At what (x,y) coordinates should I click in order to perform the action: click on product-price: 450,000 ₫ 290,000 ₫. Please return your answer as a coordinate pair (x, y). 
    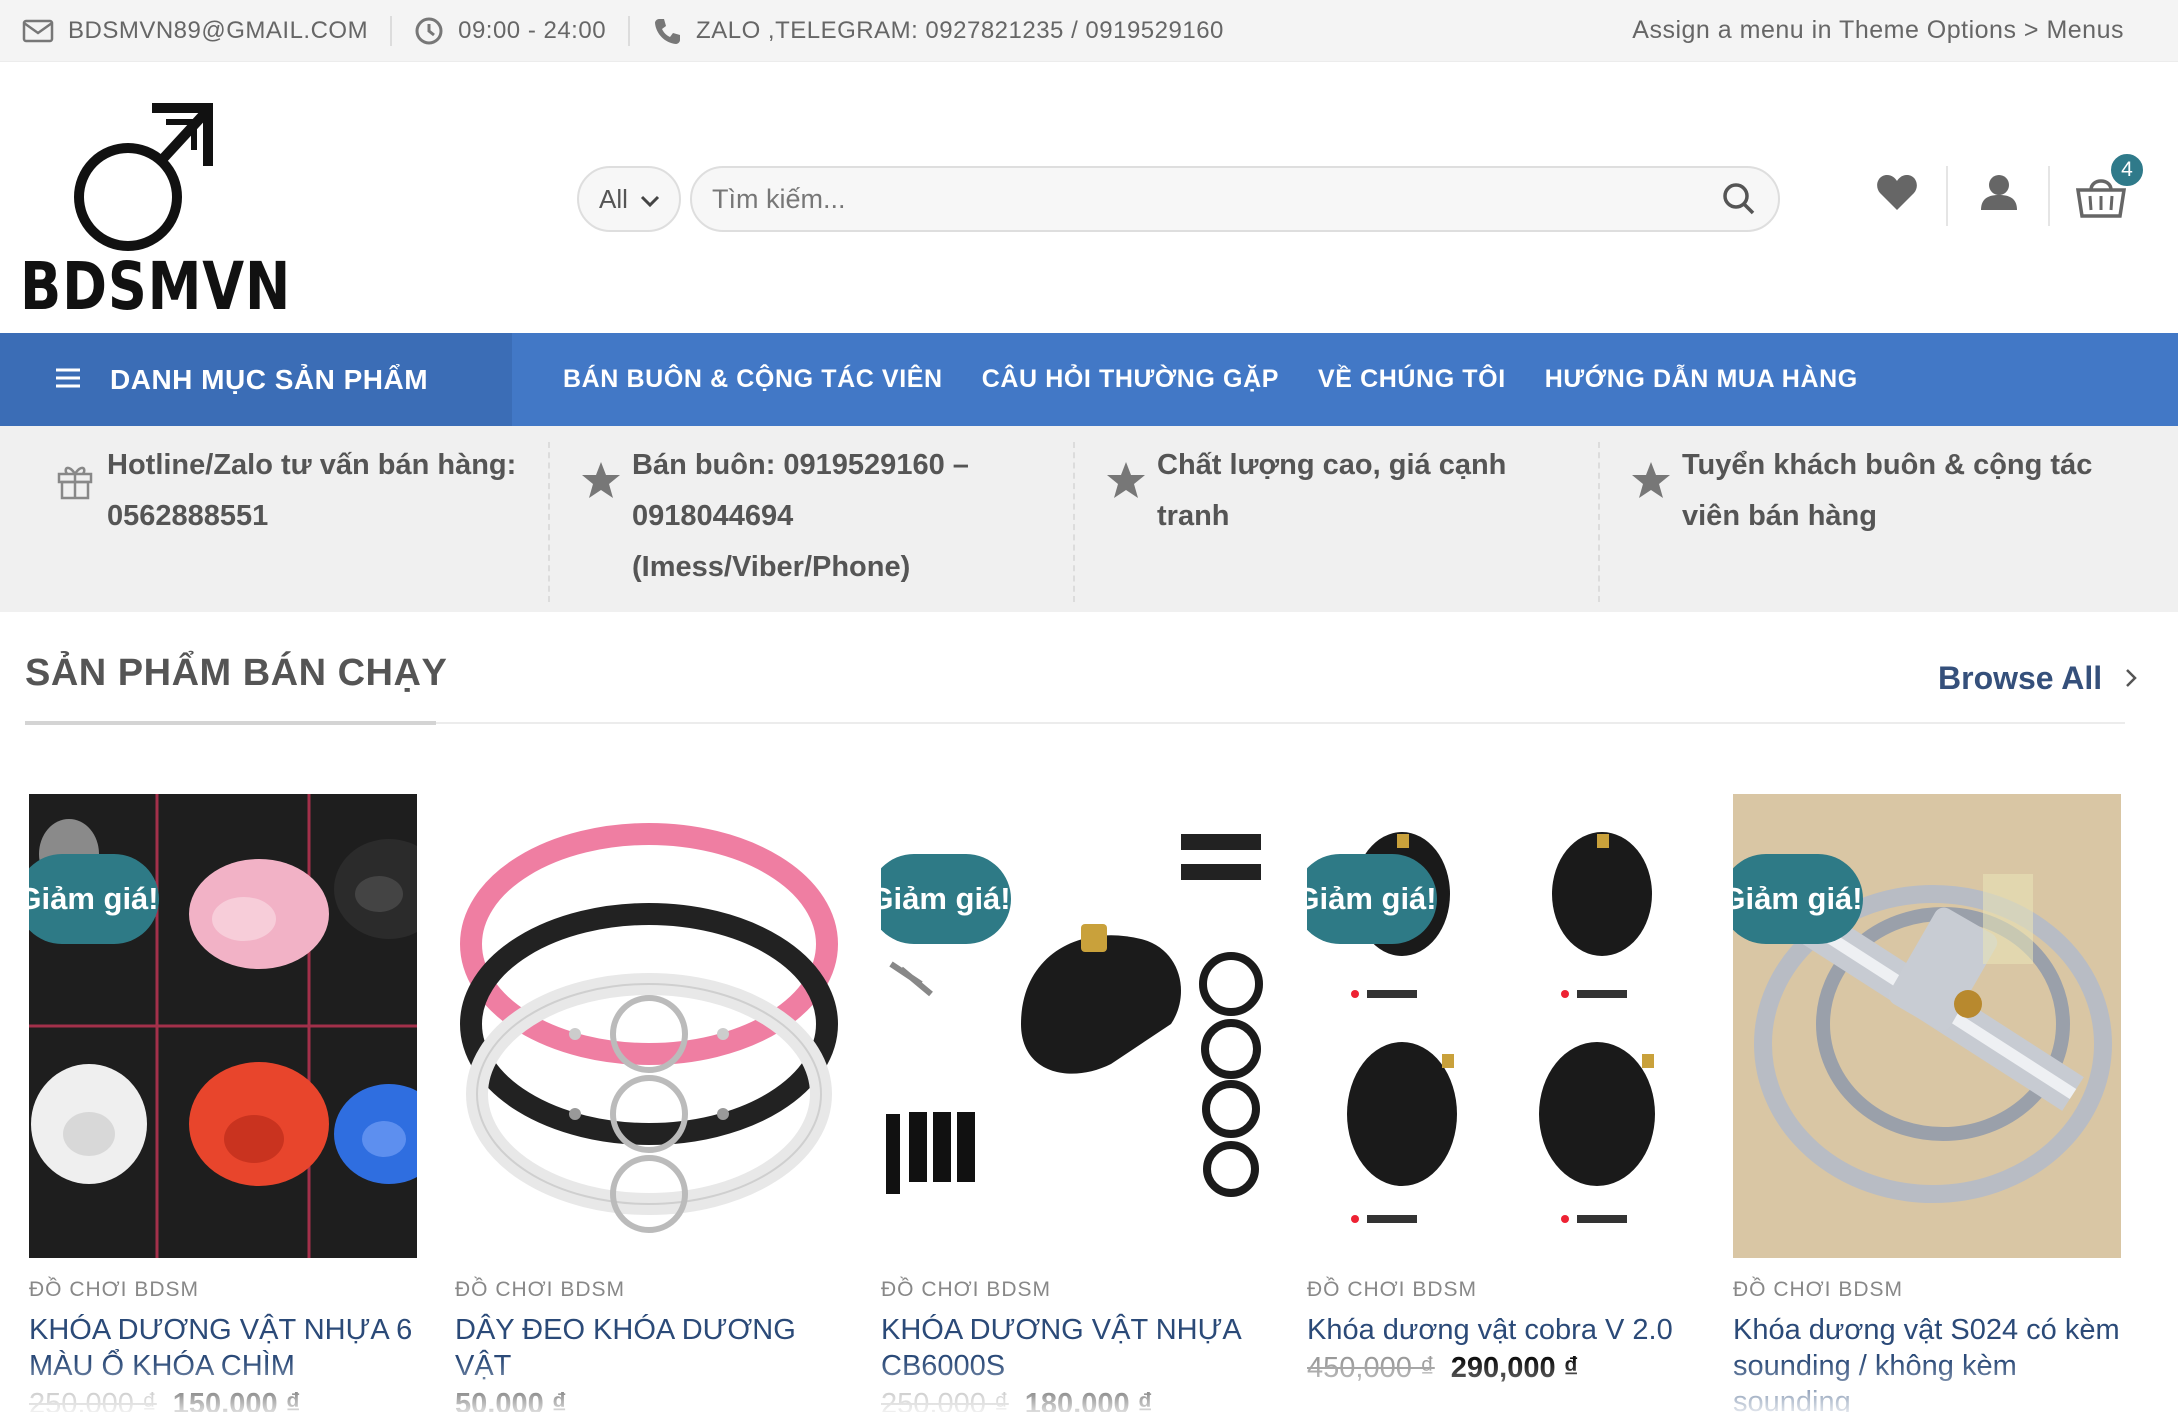
    Looking at the image, I should click on (1501, 1368).